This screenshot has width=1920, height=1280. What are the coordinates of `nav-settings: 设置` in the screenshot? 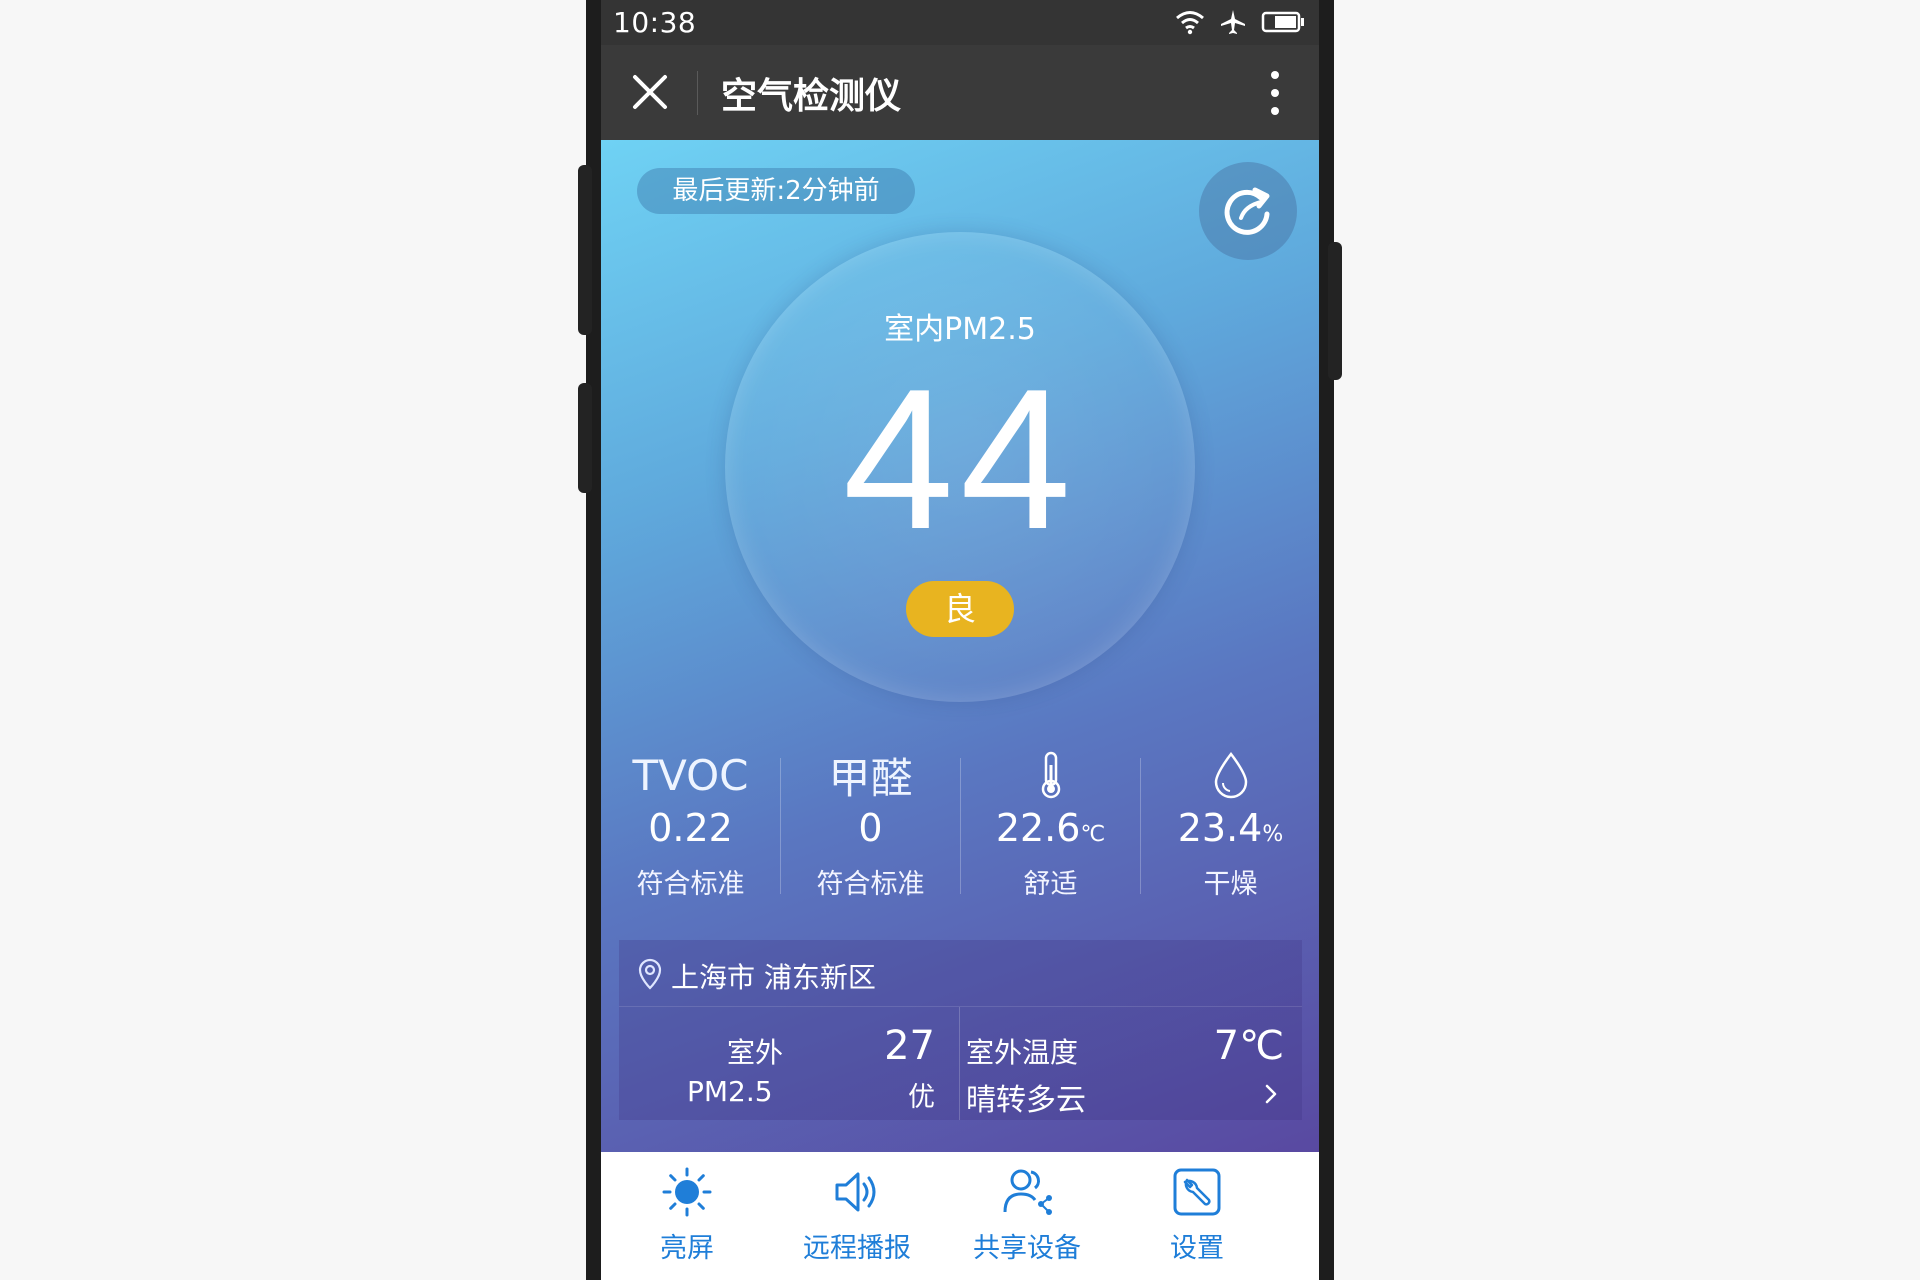 It's located at (1197, 1216).